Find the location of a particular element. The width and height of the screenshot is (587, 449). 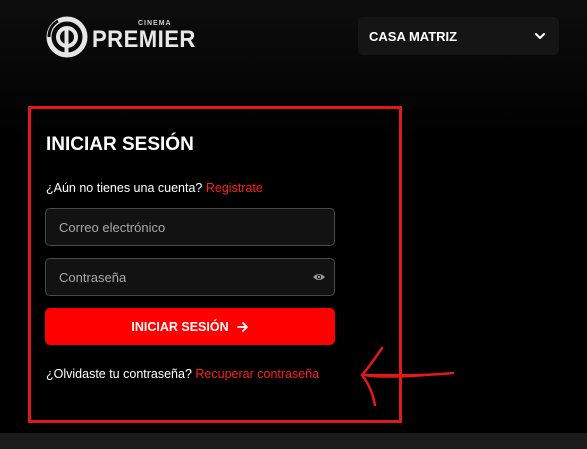

forgot-text: ¿Olvidaste tu contraseña? is located at coordinates (119, 374).